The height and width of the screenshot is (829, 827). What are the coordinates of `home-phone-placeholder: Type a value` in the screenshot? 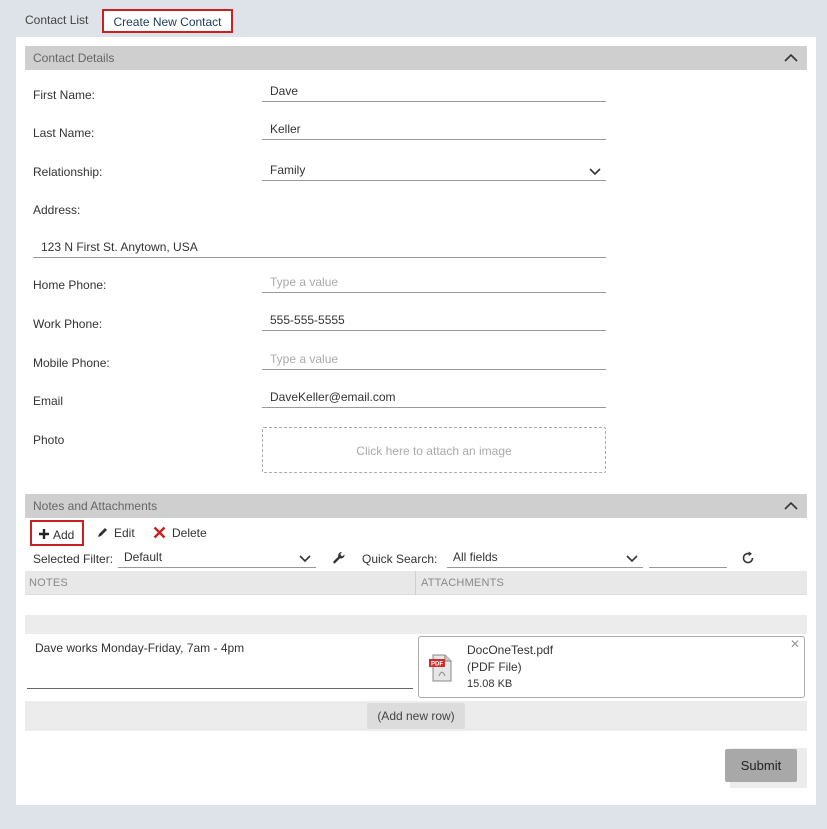 It's located at (304, 282).